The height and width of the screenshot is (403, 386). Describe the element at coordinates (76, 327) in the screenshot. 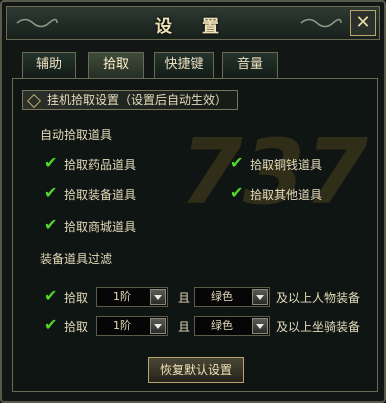

I see `filter-mount-prefix: 拾取` at that location.